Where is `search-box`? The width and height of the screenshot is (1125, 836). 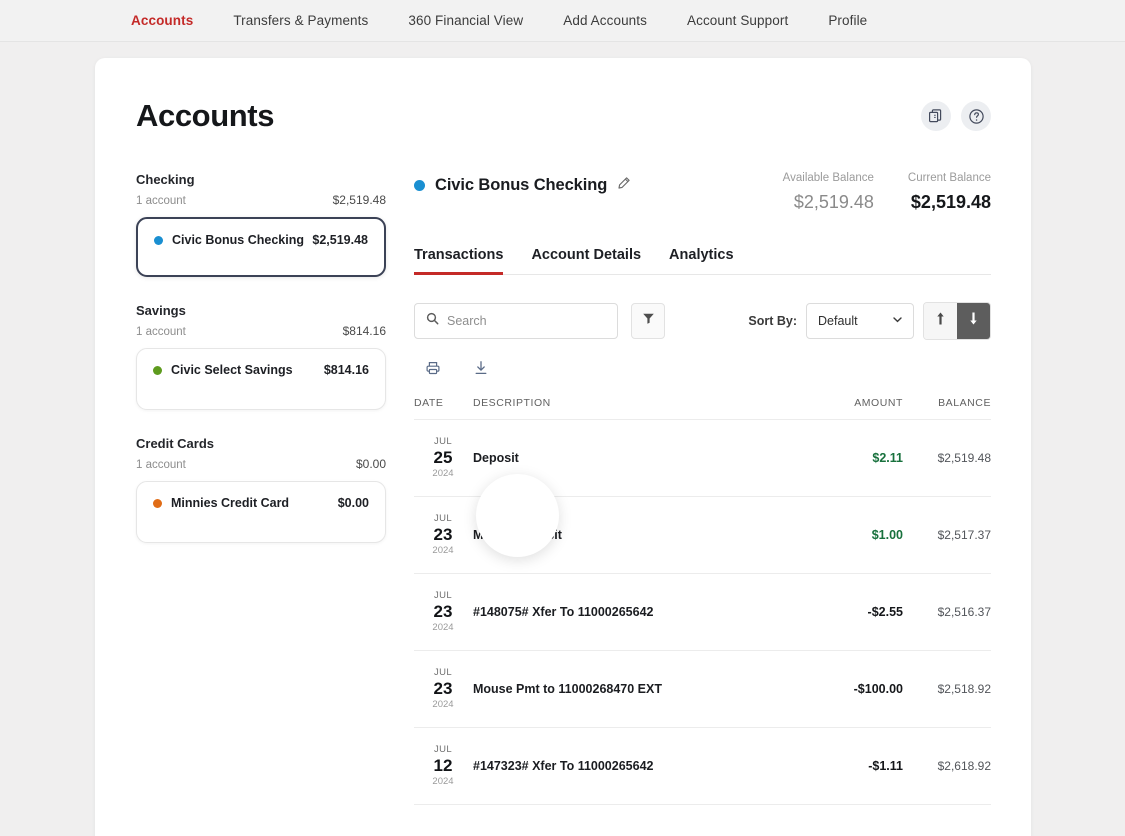
search-box is located at coordinates (516, 321).